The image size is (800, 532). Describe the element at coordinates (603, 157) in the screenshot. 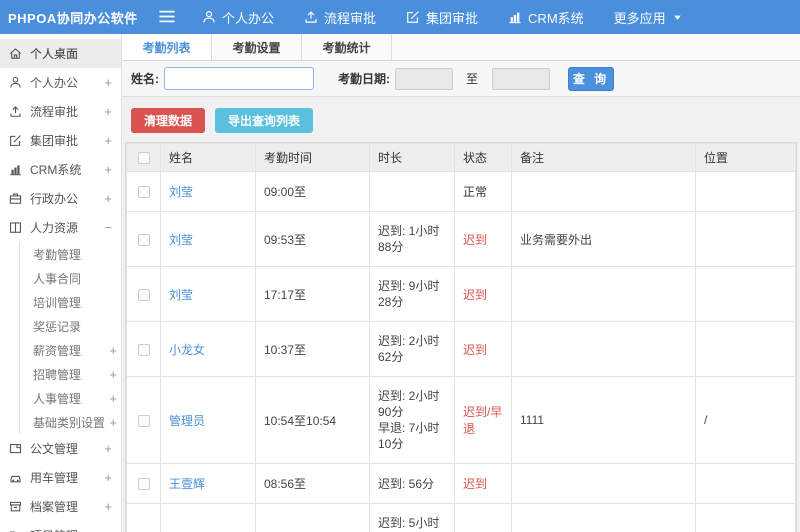

I see `column-header-4: 备注` at that location.